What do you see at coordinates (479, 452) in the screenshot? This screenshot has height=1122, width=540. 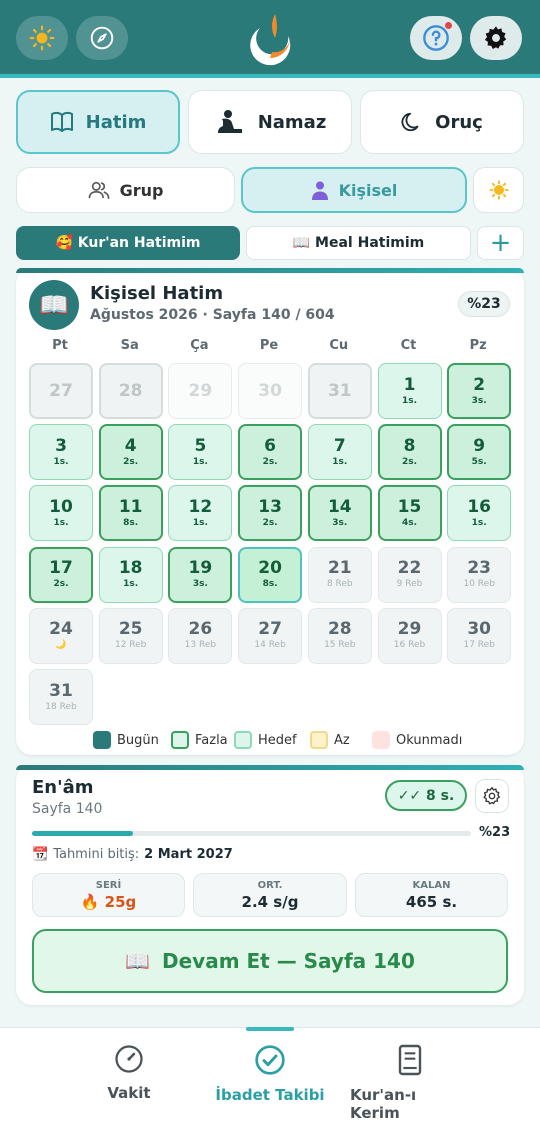 I see `calendar-day: 9 5s.` at bounding box center [479, 452].